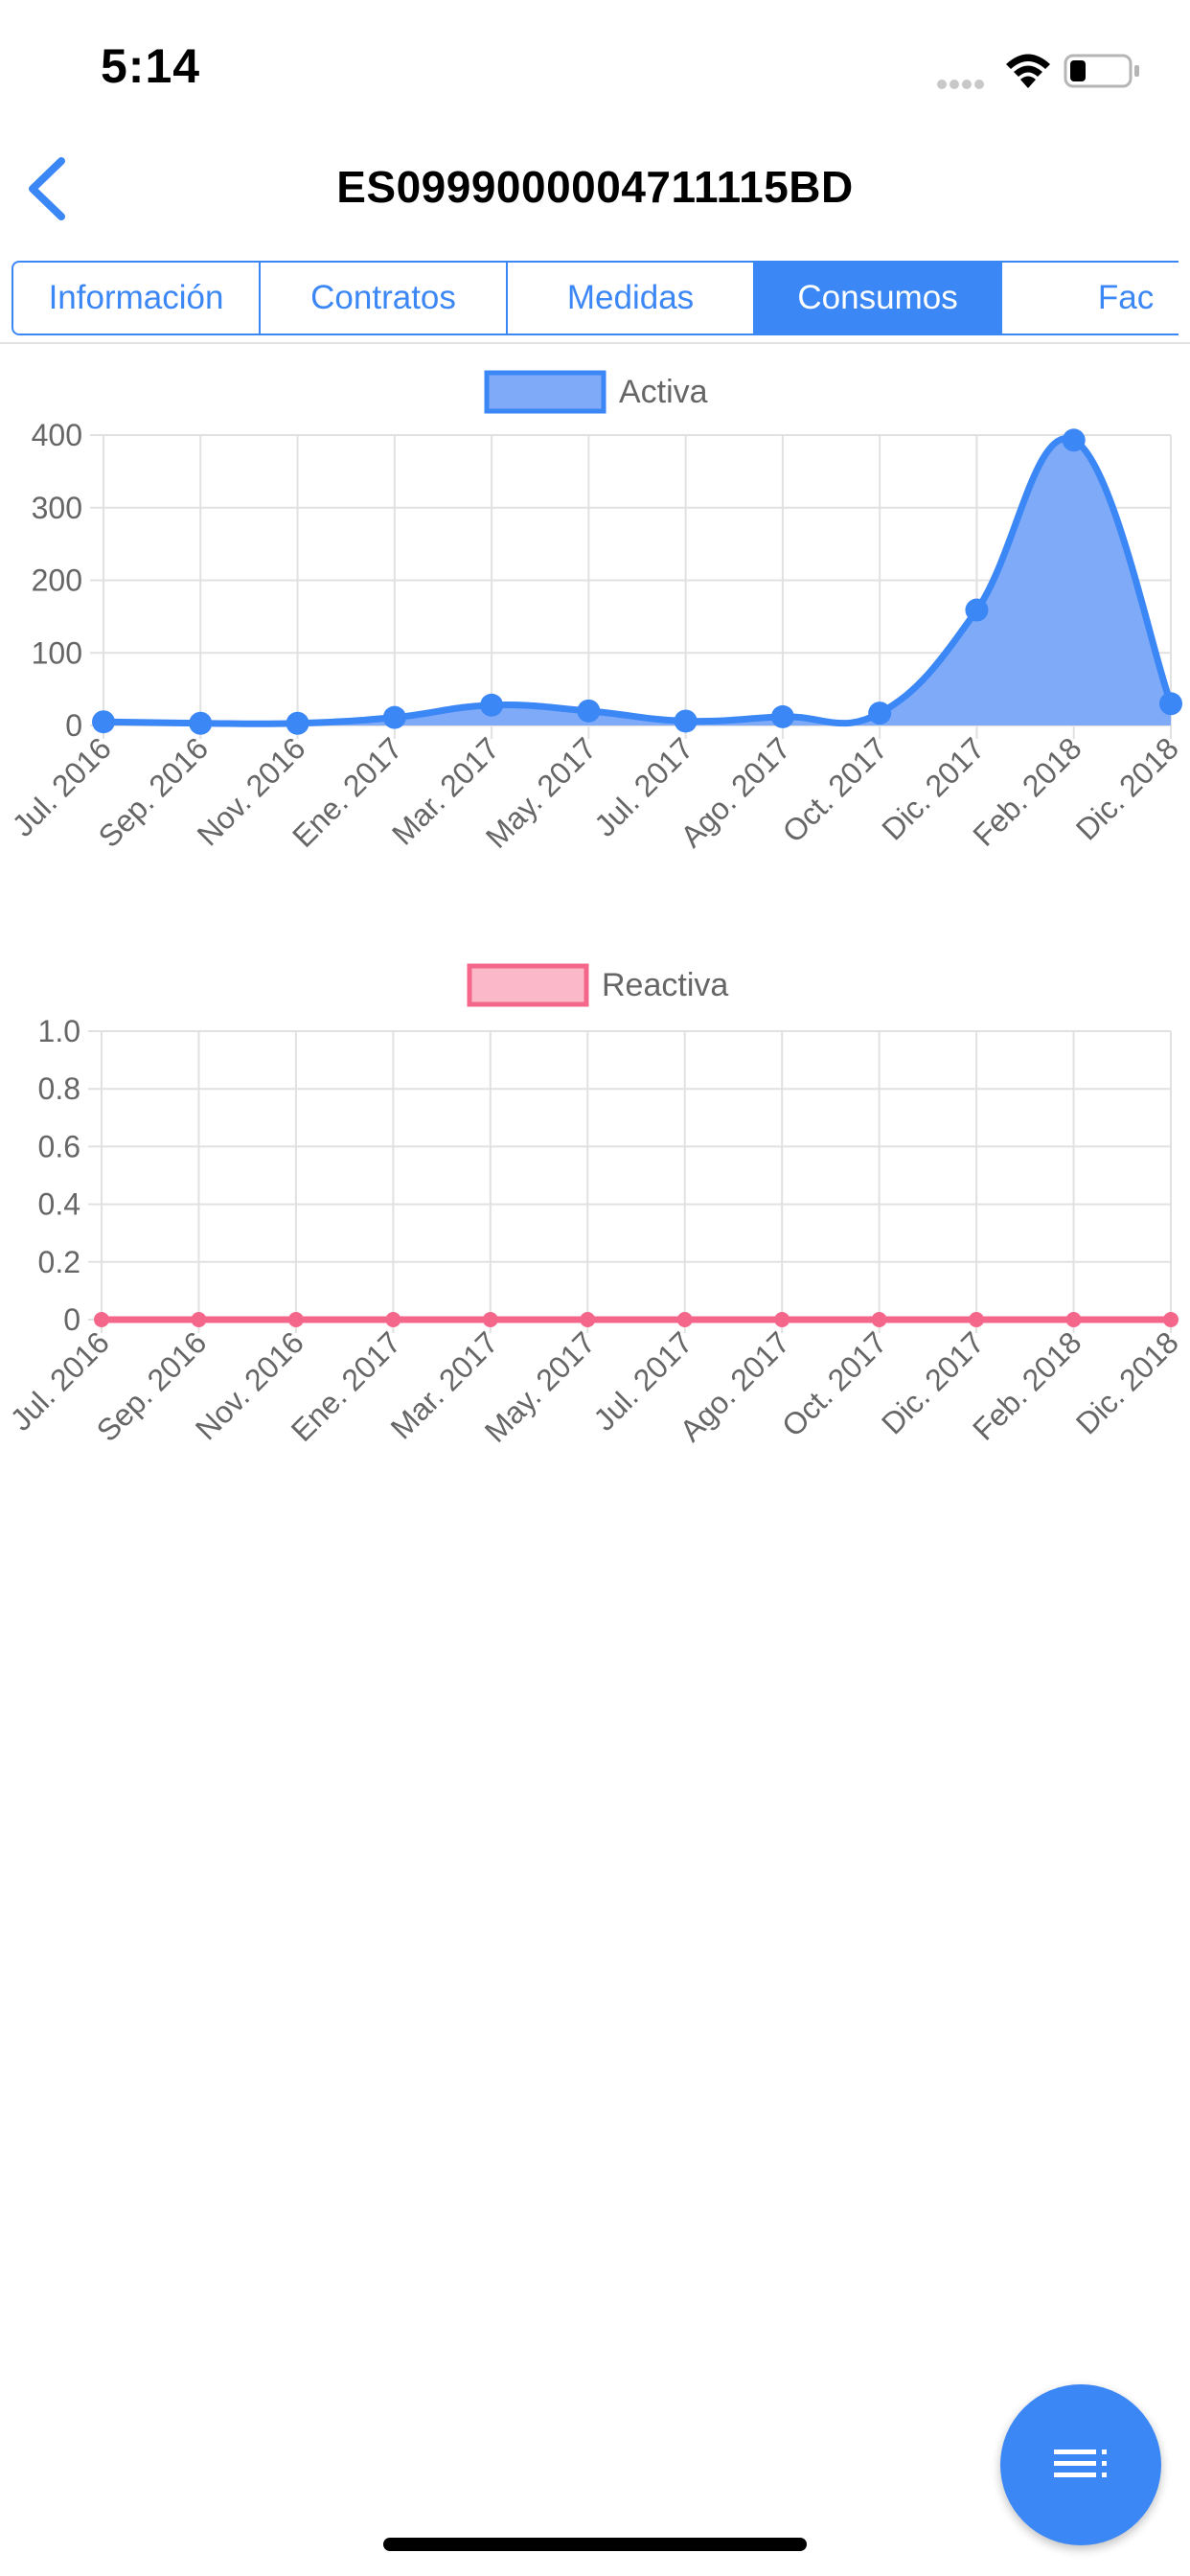 Image resolution: width=1190 pixels, height=2576 pixels. What do you see at coordinates (59, 1088) in the screenshot?
I see `y-tick-label: 0.8` at bounding box center [59, 1088].